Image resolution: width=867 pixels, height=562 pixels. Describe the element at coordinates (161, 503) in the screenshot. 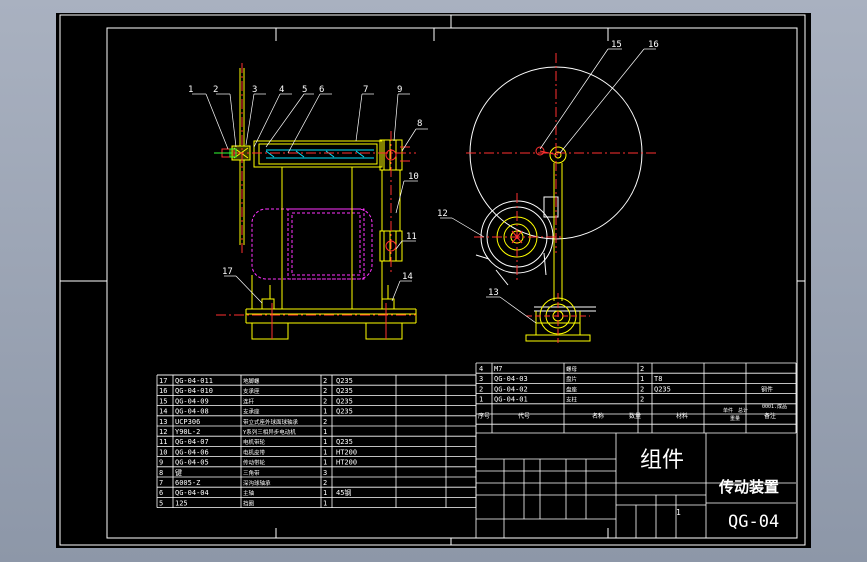

I see `bom-cell-no: 5` at that location.